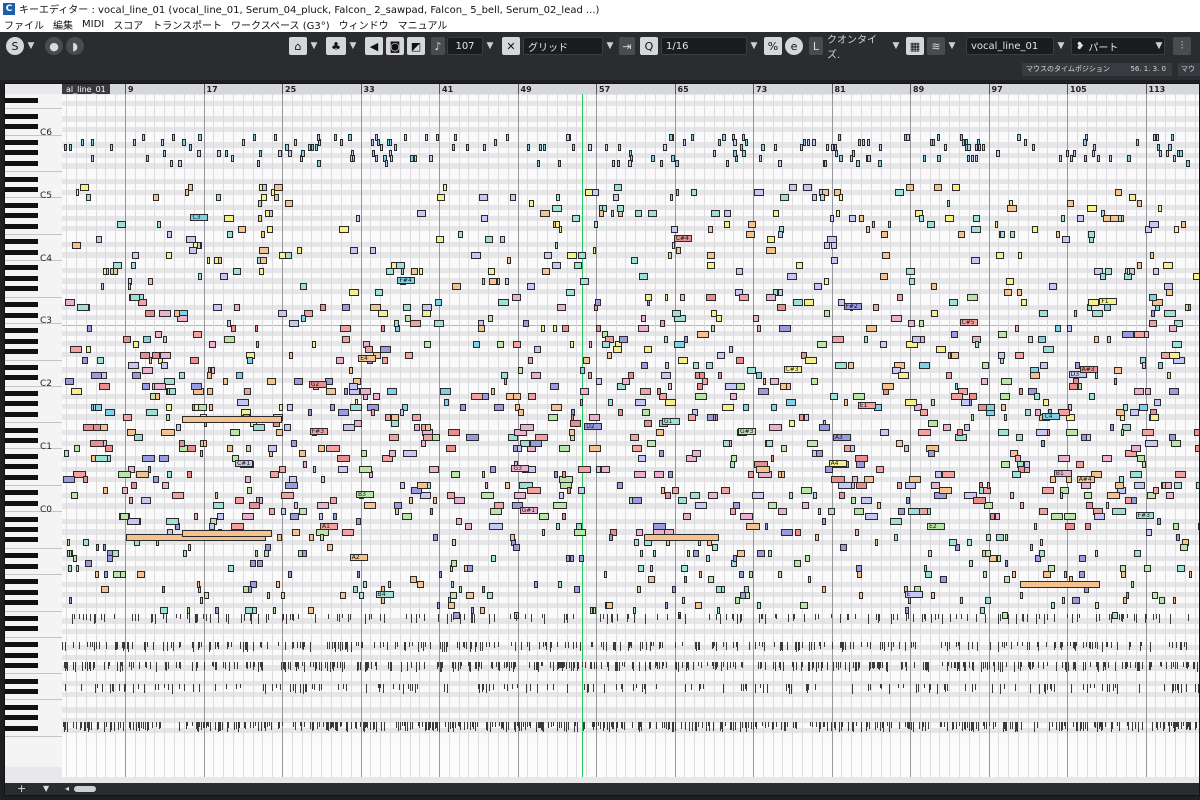 This screenshot has height=800, width=1200. I want to click on midi-note-labeled: E4, so click(367, 359).